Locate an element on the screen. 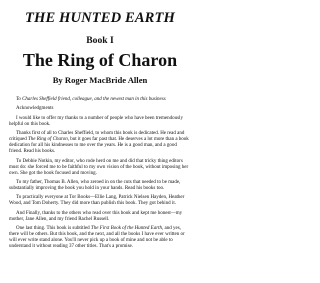  subtitle-reference: The First Book of the Hunted Earth is located at coordinates (126, 229).